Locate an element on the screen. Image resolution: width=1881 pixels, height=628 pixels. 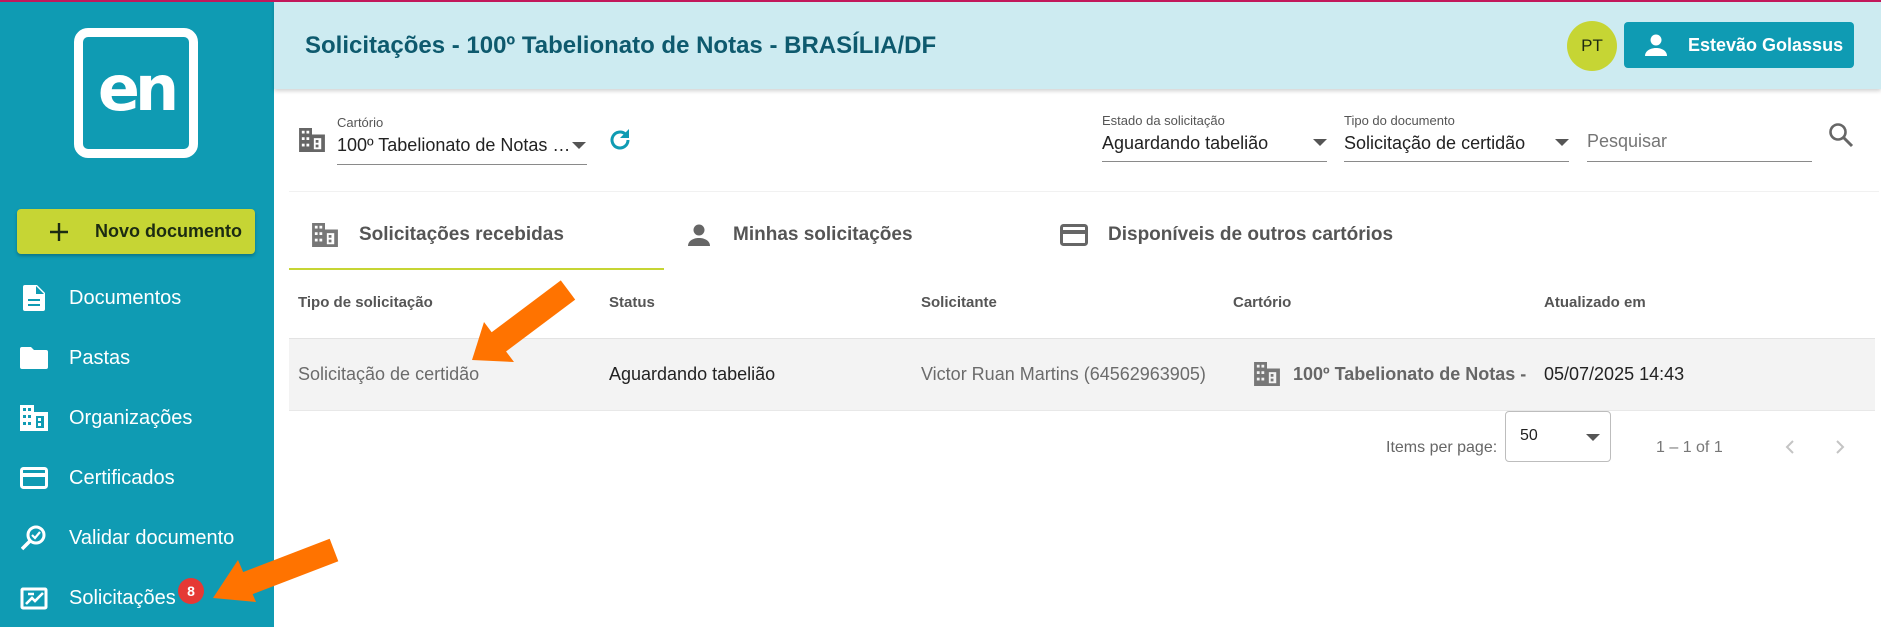
sidebar-item-organizacoes: Organizações is located at coordinates (137, 418).